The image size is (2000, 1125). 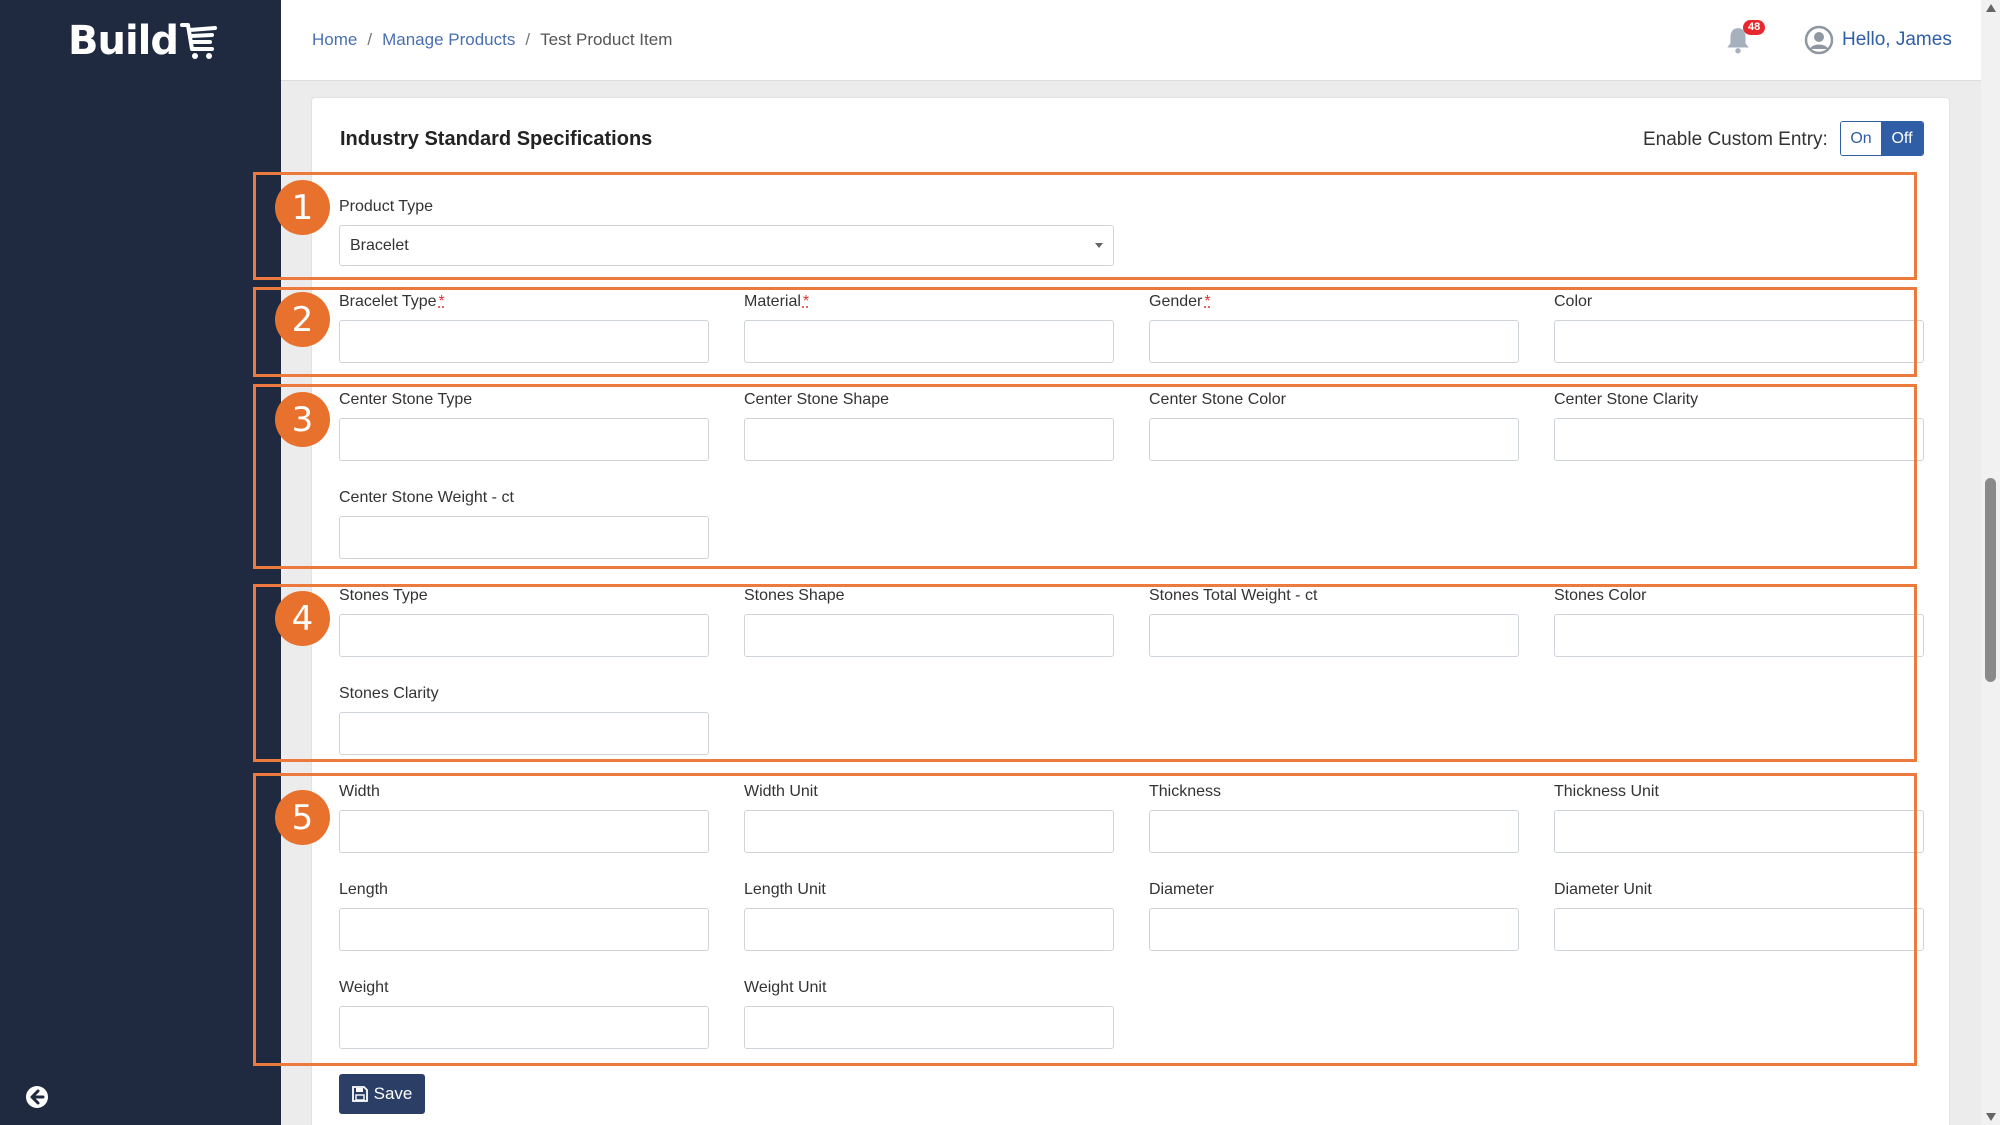 I want to click on logo: Build, so click(x=143, y=41).